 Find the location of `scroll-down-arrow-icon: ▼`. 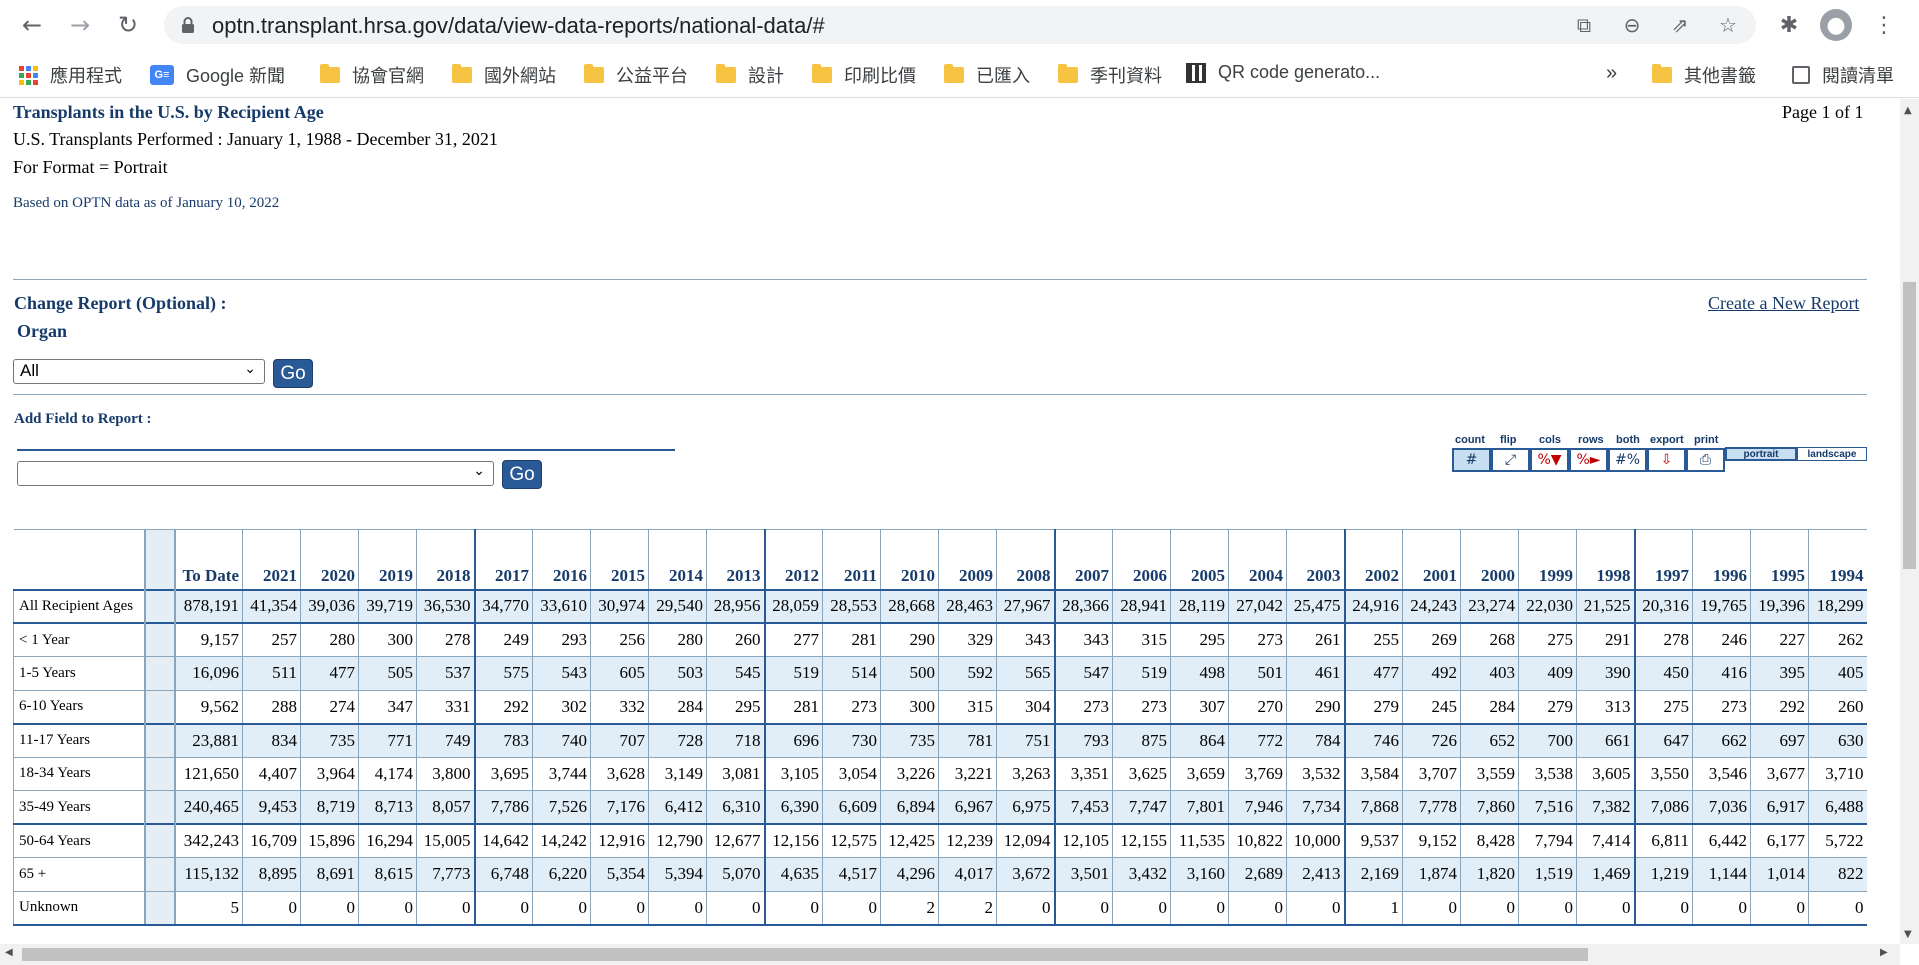

scroll-down-arrow-icon: ▼ is located at coordinates (1908, 934).